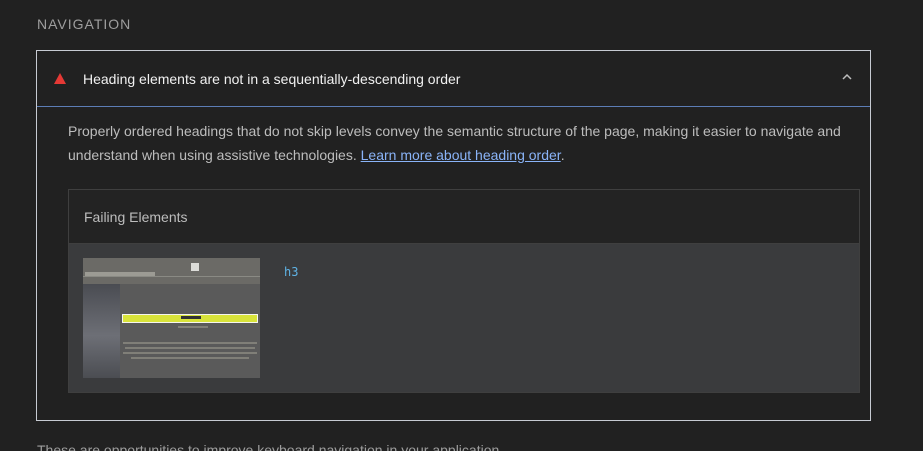 This screenshot has width=923, height=451. I want to click on thumb-title, so click(120, 274).